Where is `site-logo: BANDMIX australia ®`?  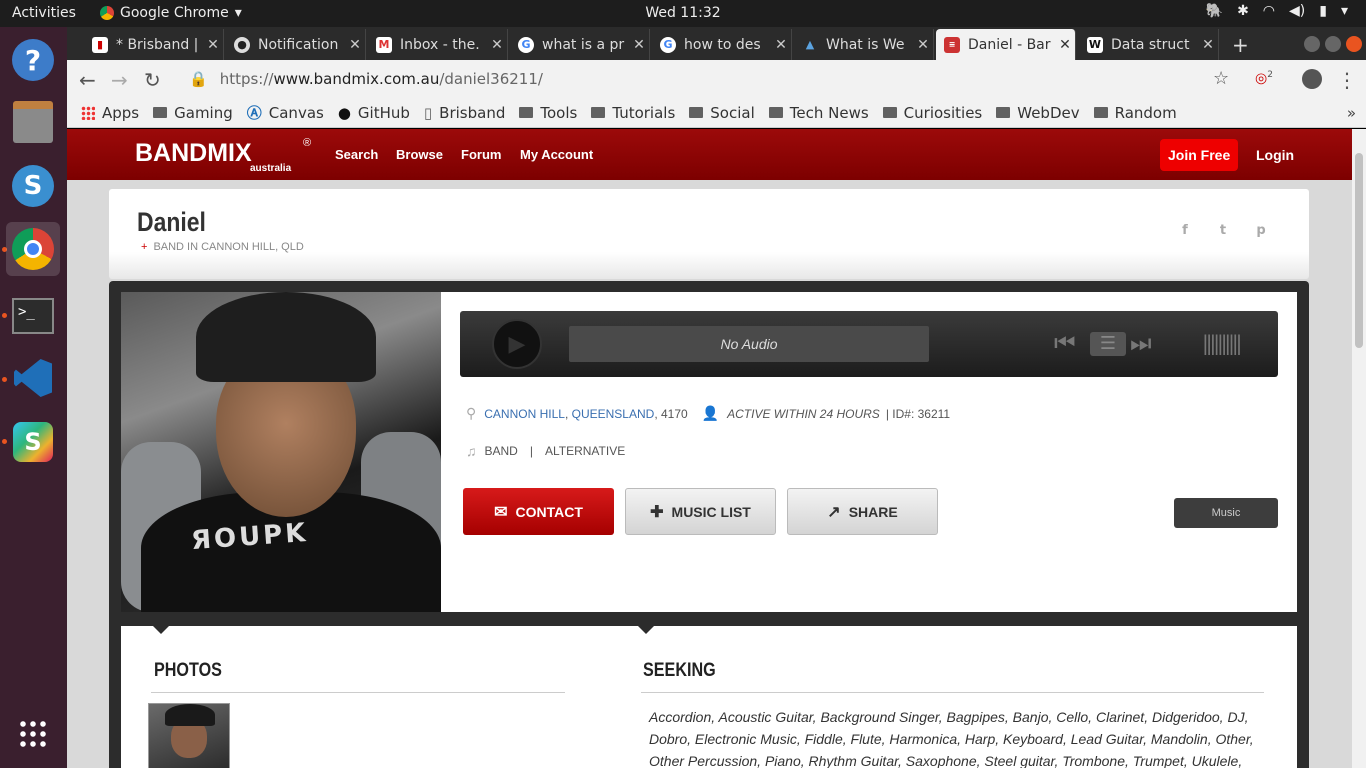
site-logo: BANDMIX australia ® is located at coordinates (223, 155).